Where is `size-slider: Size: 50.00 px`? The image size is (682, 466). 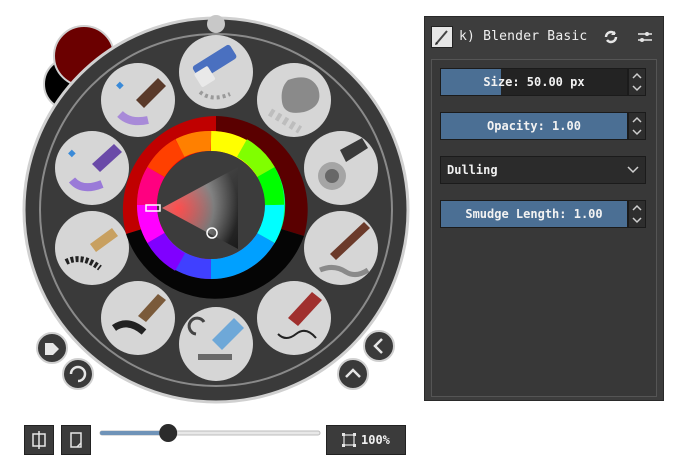 size-slider: Size: 50.00 px is located at coordinates (534, 82).